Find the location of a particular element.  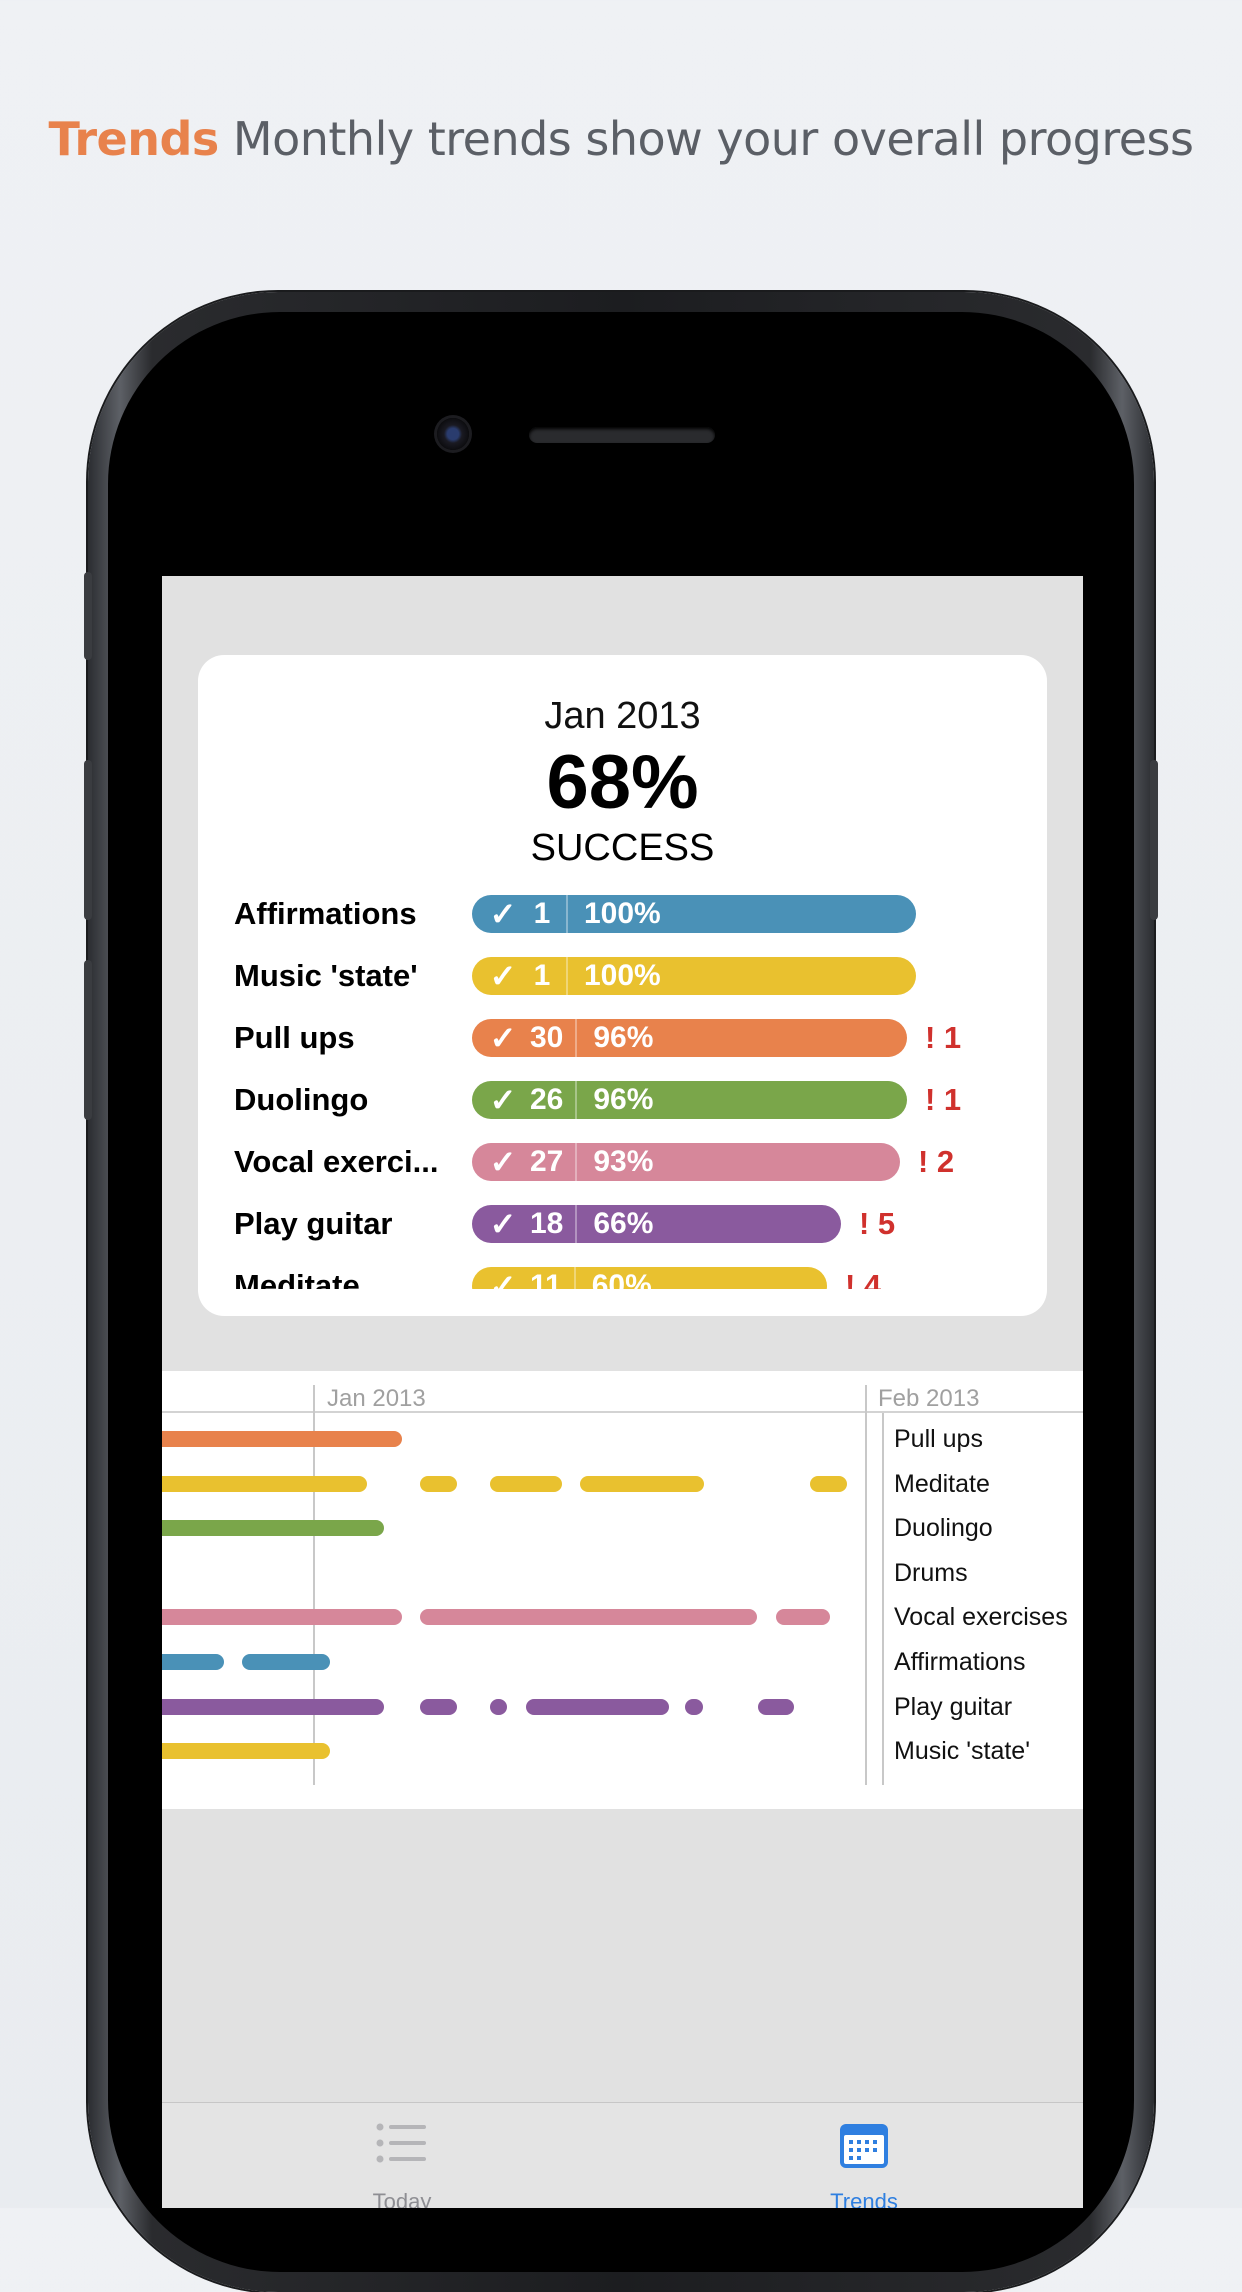

habit-missed-count: ! 4 is located at coordinates (863, 1278).